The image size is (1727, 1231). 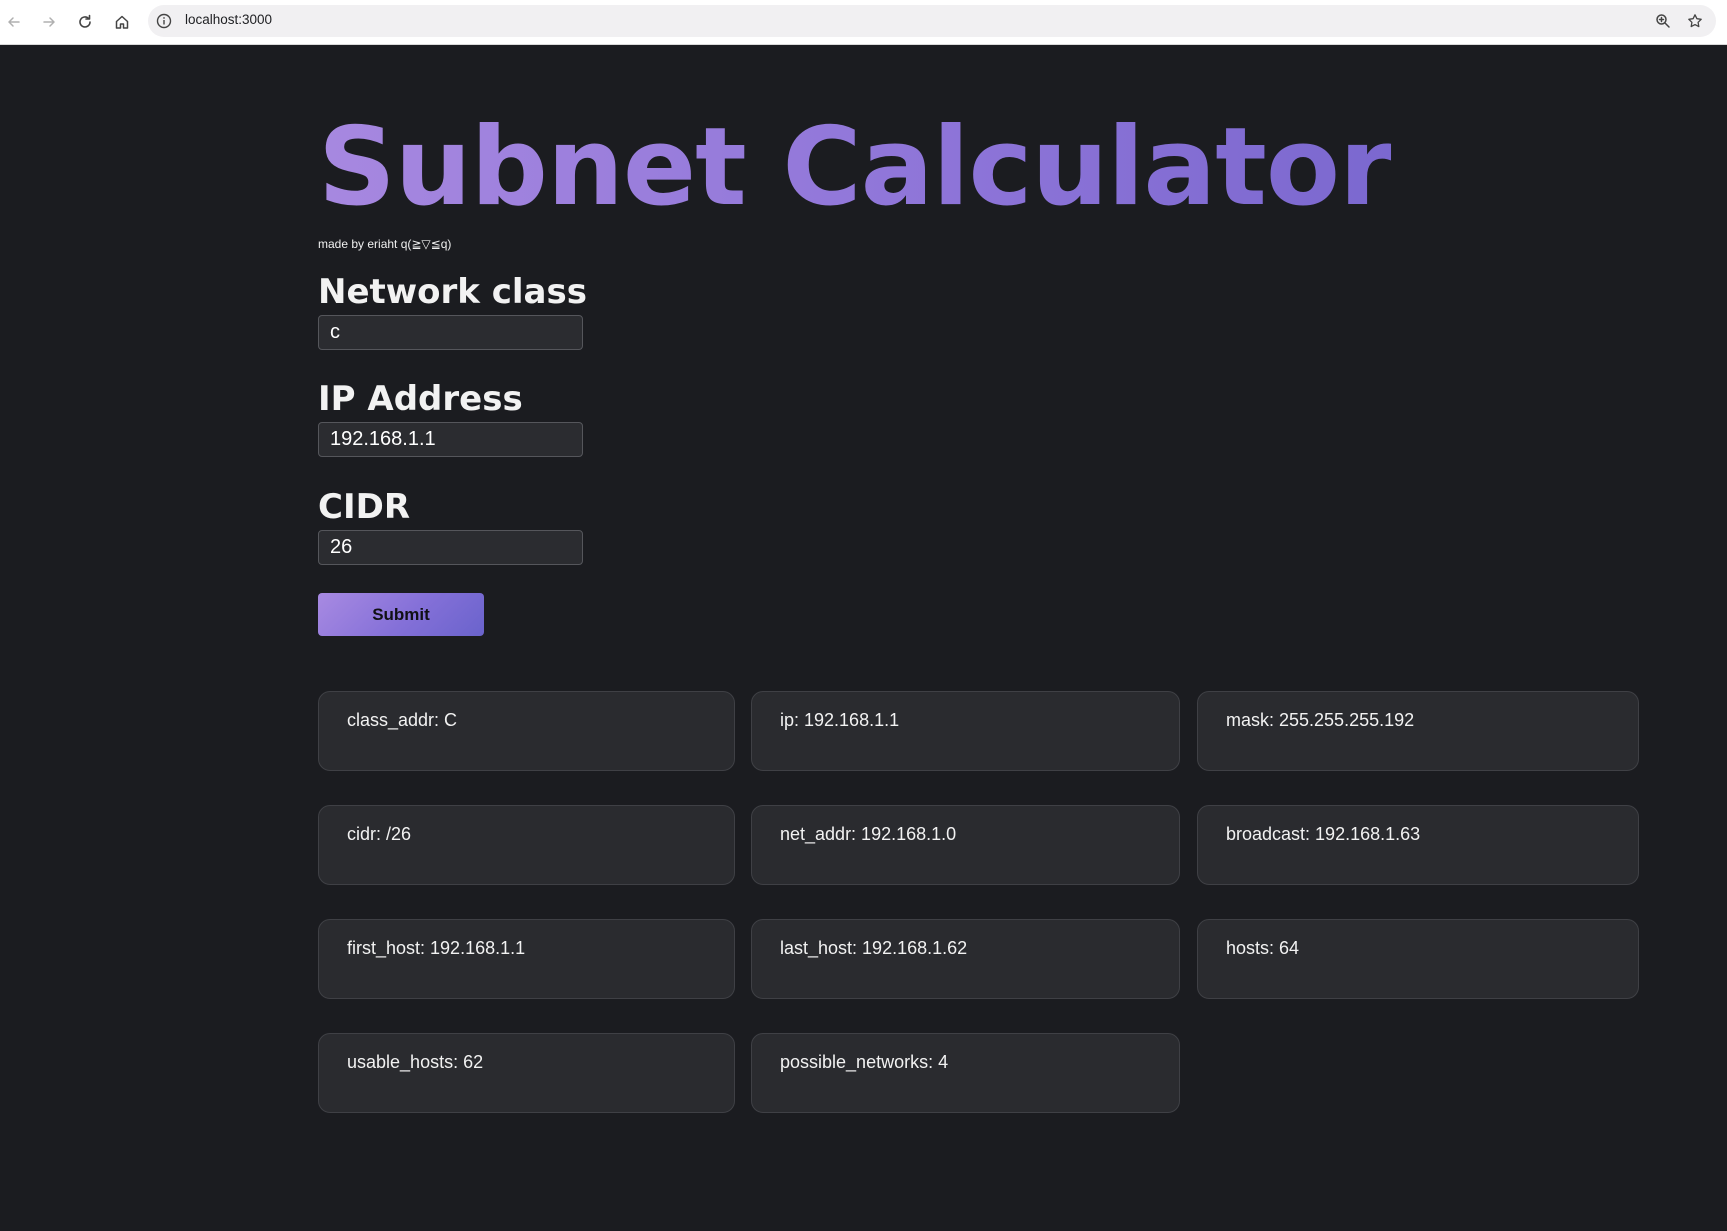 I want to click on url-text: localhost:3000, so click(x=228, y=19).